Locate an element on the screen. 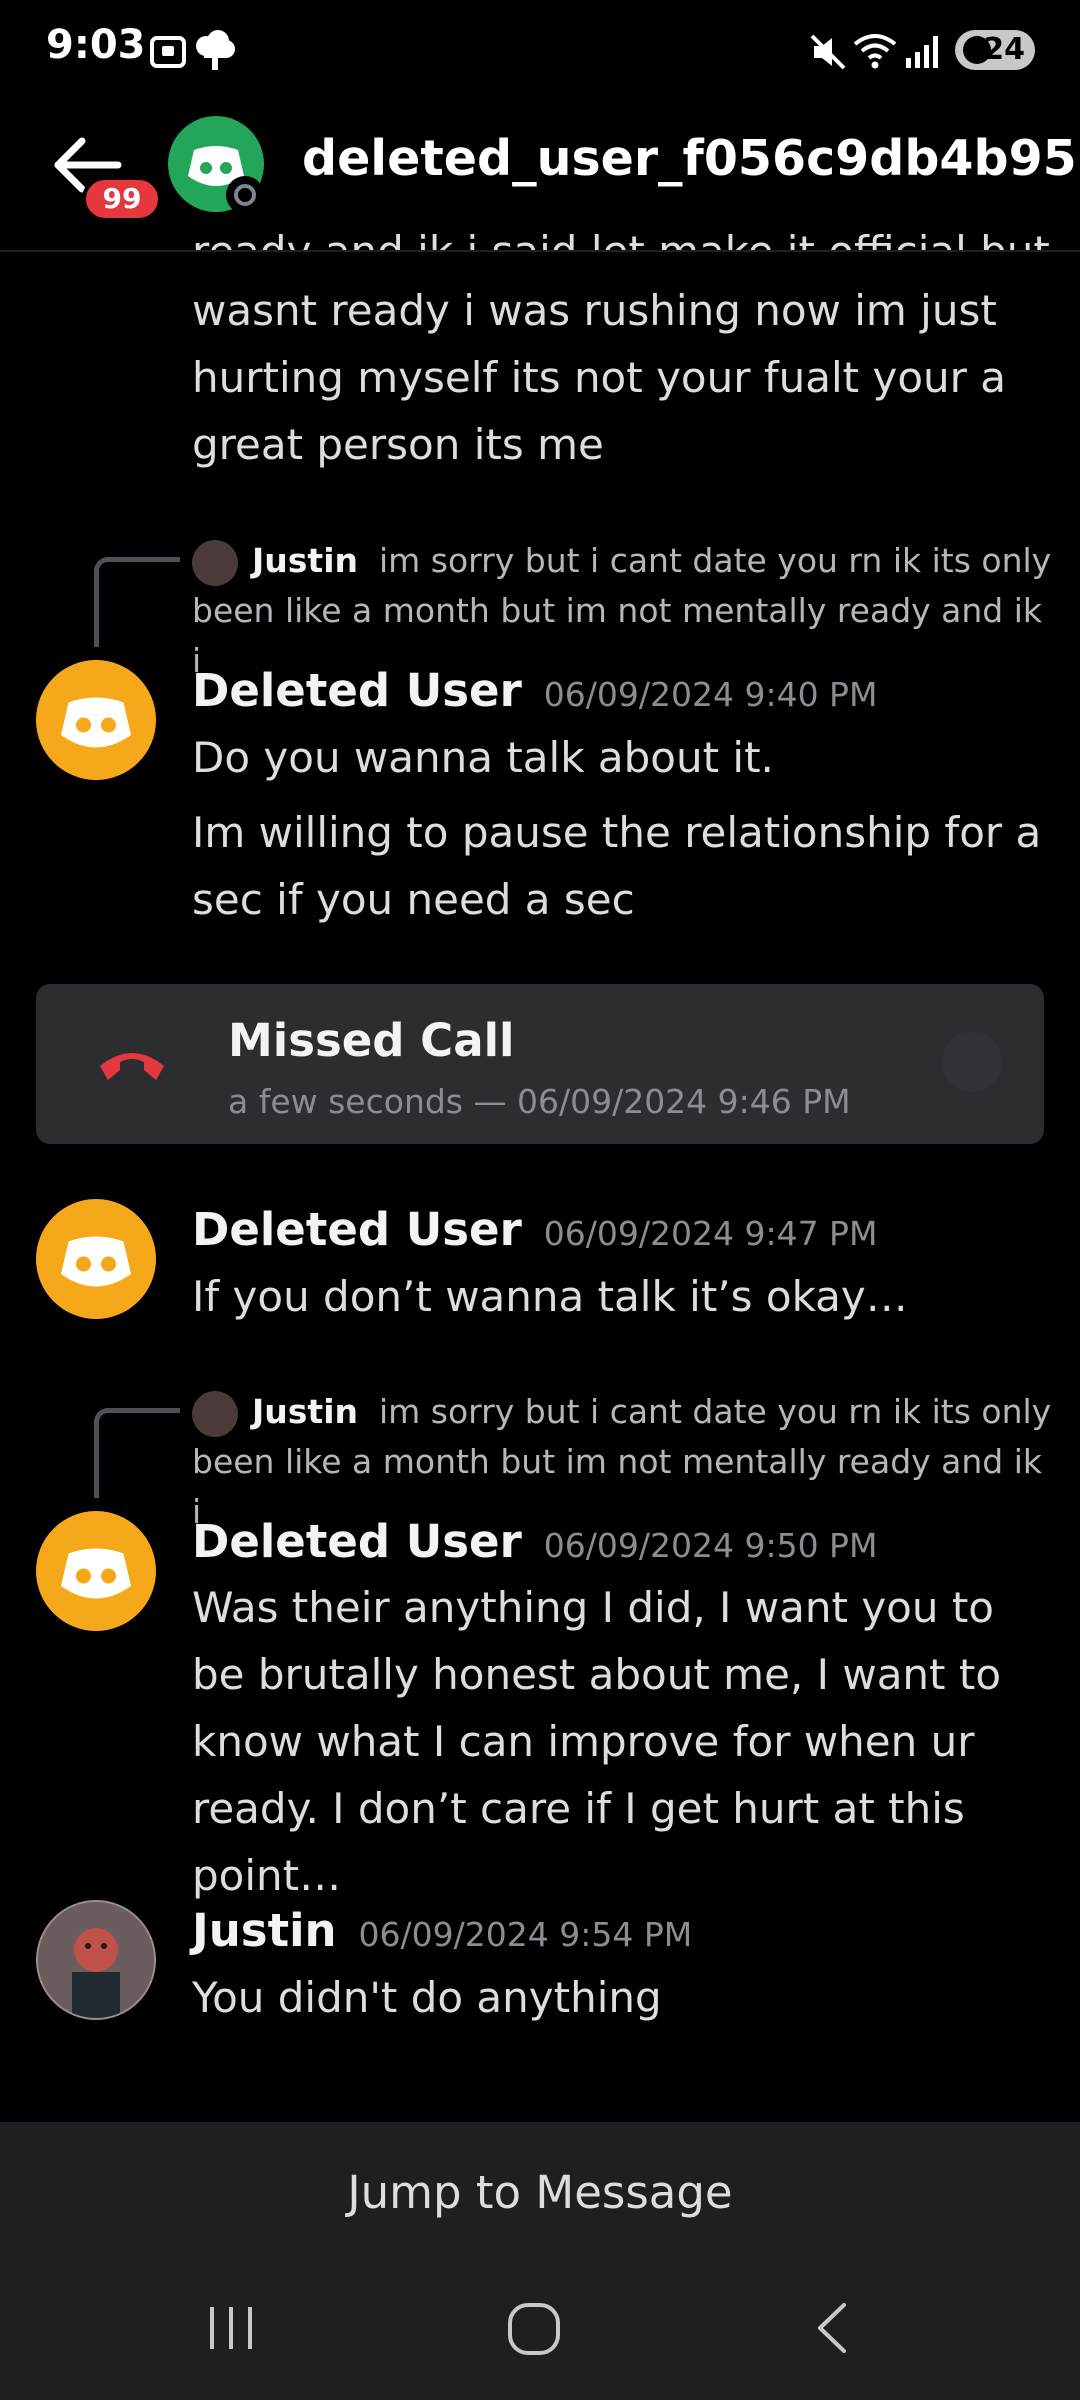 Image resolution: width=1080 pixels, height=2400 pixels. jump-to-message-bar: Jump to Message is located at coordinates (540, 2194).